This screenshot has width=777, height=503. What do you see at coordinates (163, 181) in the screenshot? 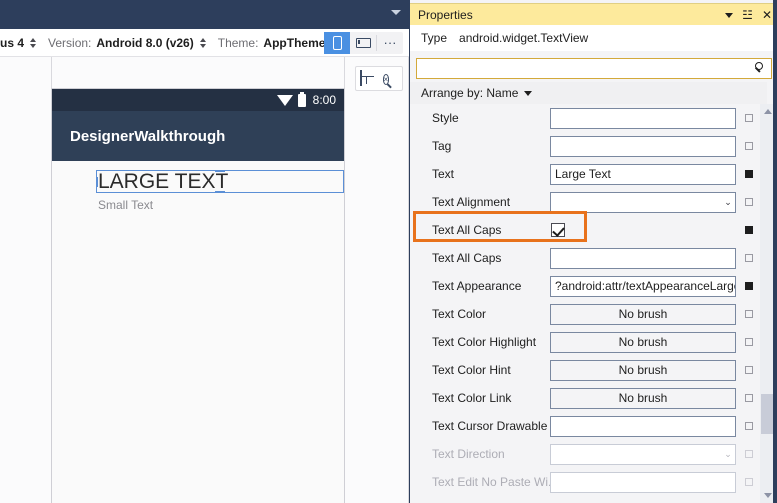
I see `large-text-widget: LARGE TEXT` at bounding box center [163, 181].